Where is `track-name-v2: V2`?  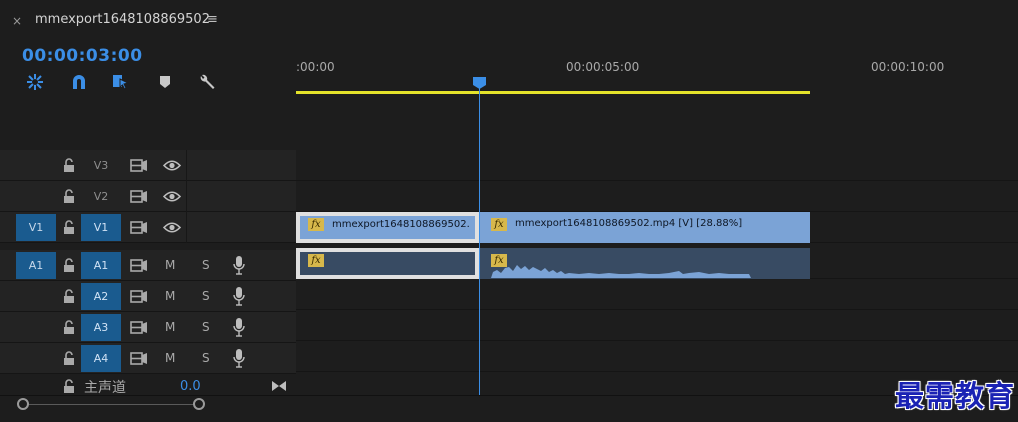
track-name-v2: V2 is located at coordinates (101, 196).